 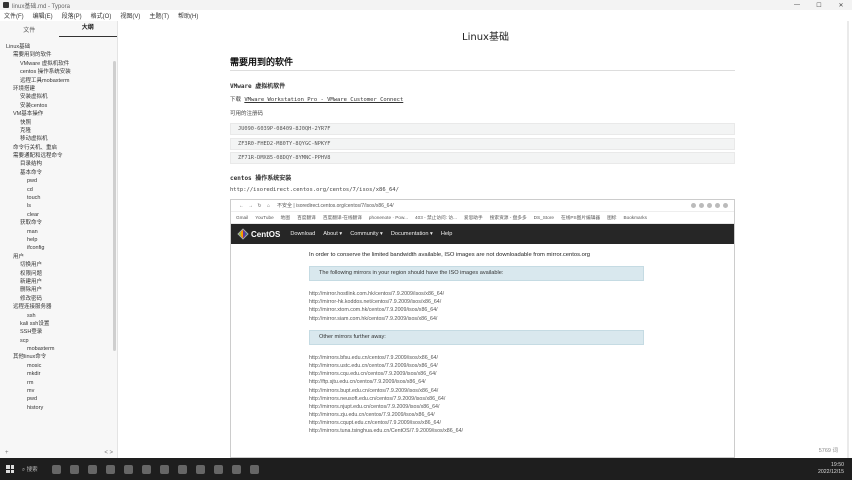 What do you see at coordinates (58, 383) in the screenshot?
I see `outline-item: rm` at bounding box center [58, 383].